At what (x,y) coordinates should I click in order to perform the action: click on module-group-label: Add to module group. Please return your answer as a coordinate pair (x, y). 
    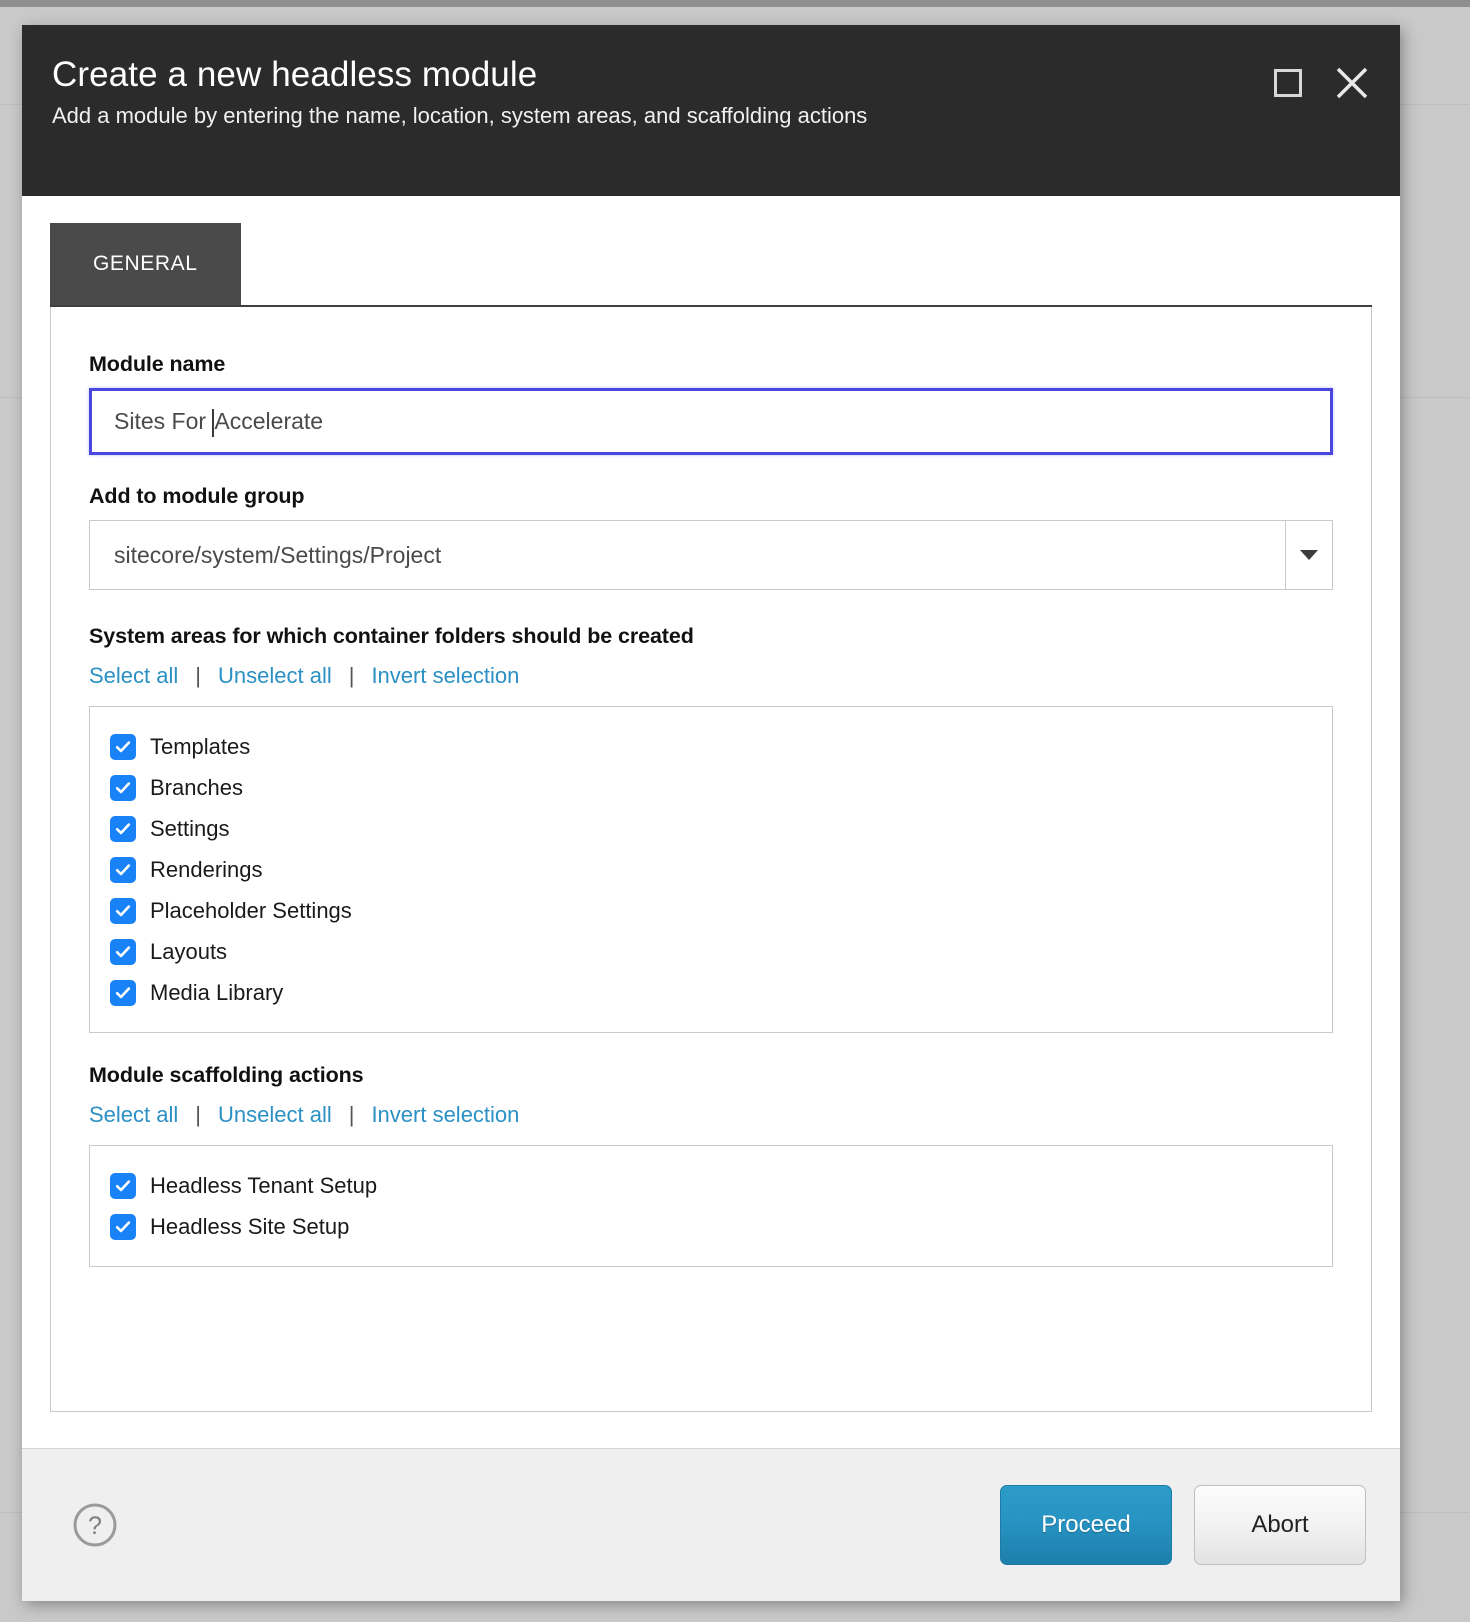
    Looking at the image, I should click on (197, 496).